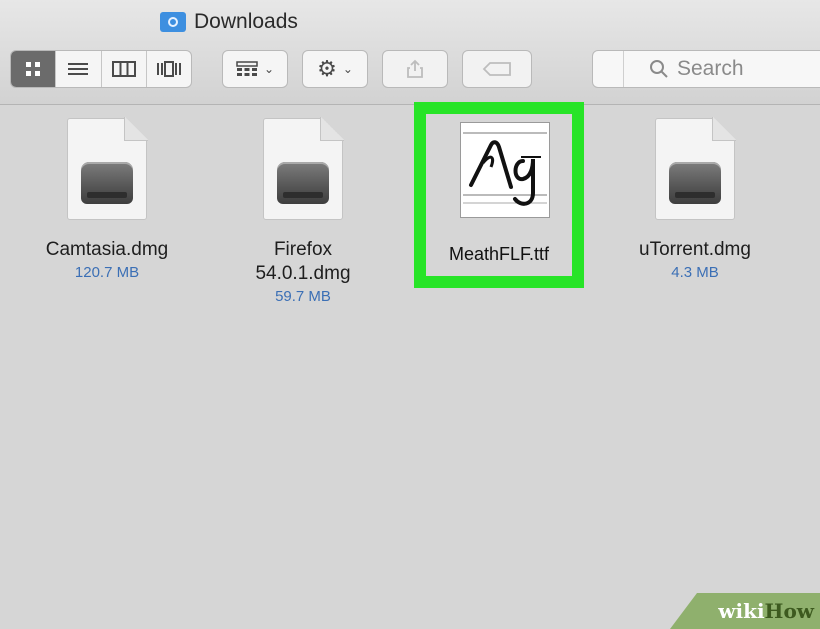  I want to click on cover-flow-icon, so click(168, 69).